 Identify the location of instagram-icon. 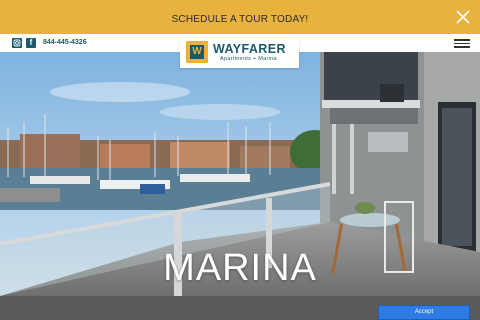
(17, 43).